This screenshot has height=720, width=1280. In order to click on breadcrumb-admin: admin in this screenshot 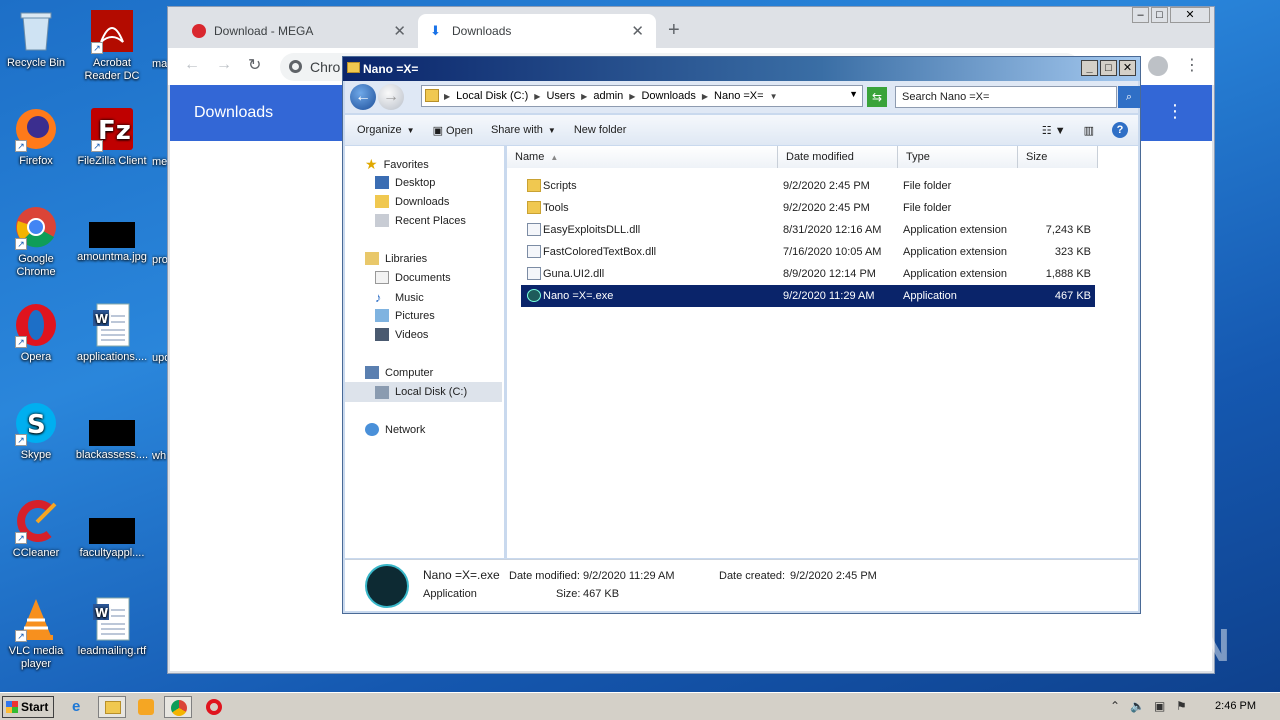, I will do `click(608, 96)`.